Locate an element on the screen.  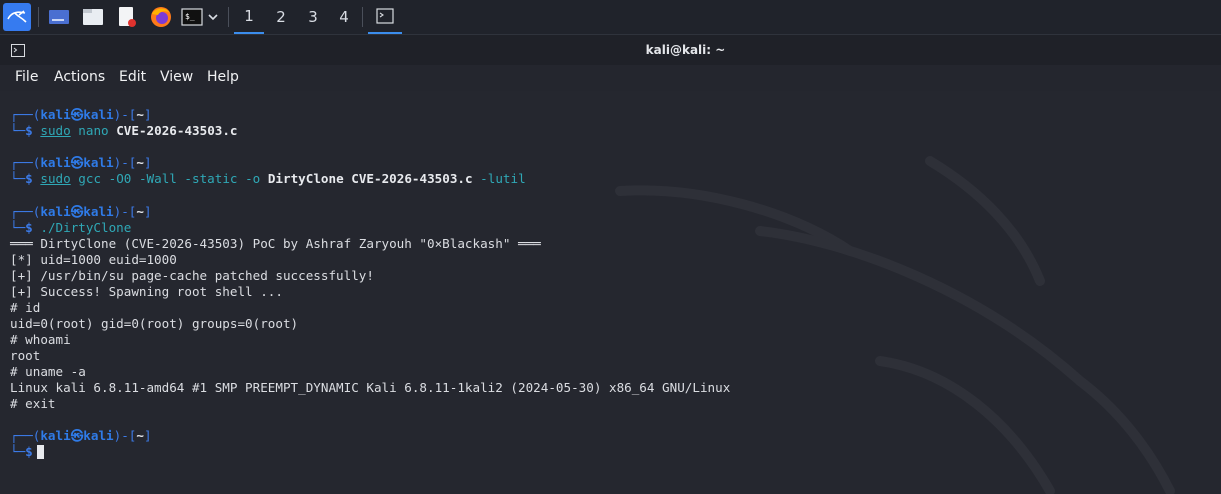
menu-edit: Edit is located at coordinates (132, 77).